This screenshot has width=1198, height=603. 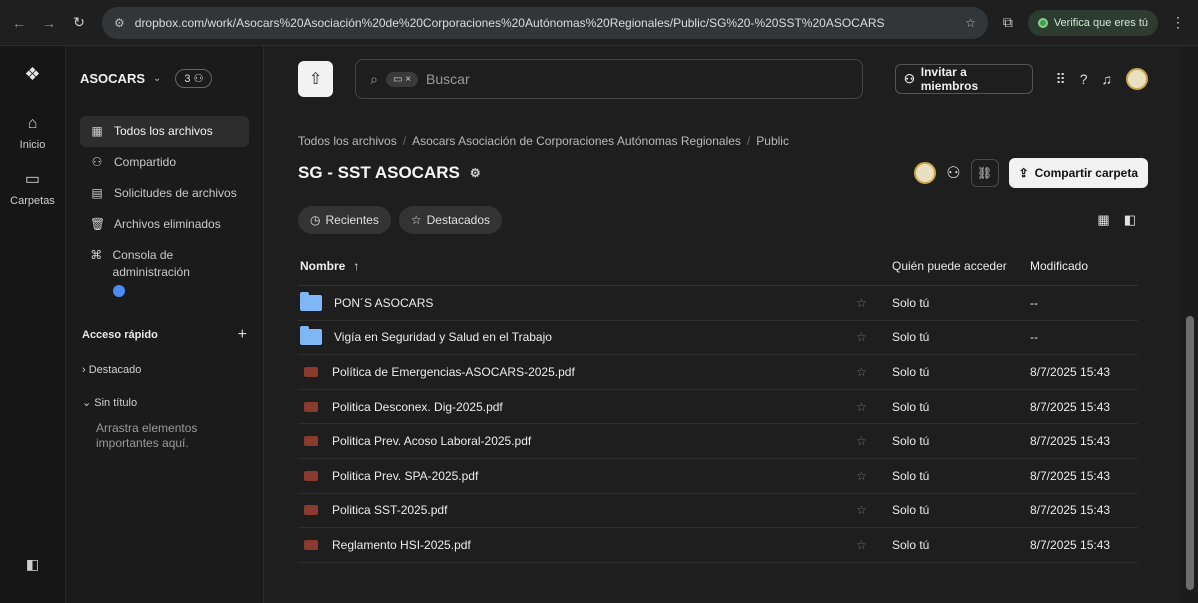 What do you see at coordinates (1100, 22) in the screenshot?
I see `verify-label: Verifica que eres tú` at bounding box center [1100, 22].